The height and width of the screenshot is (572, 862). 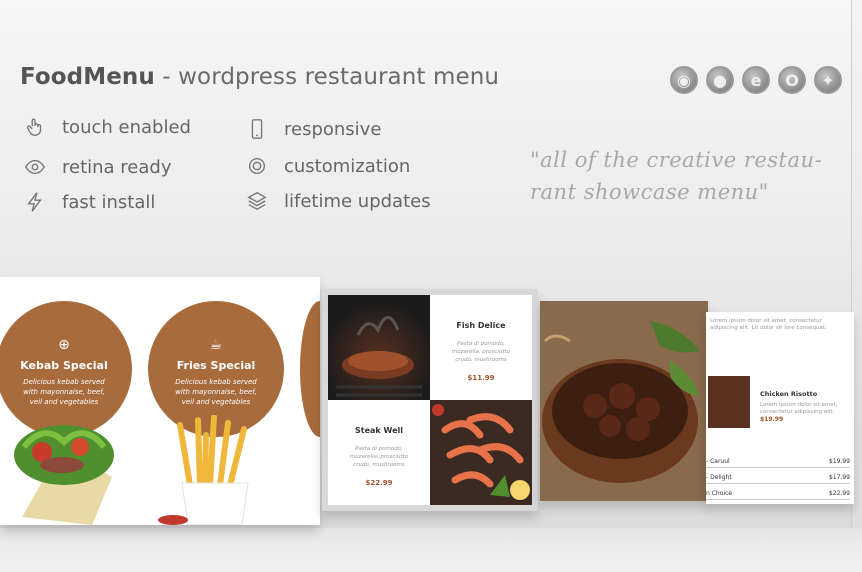 What do you see at coordinates (257, 166) in the screenshot?
I see `gear-icon` at bounding box center [257, 166].